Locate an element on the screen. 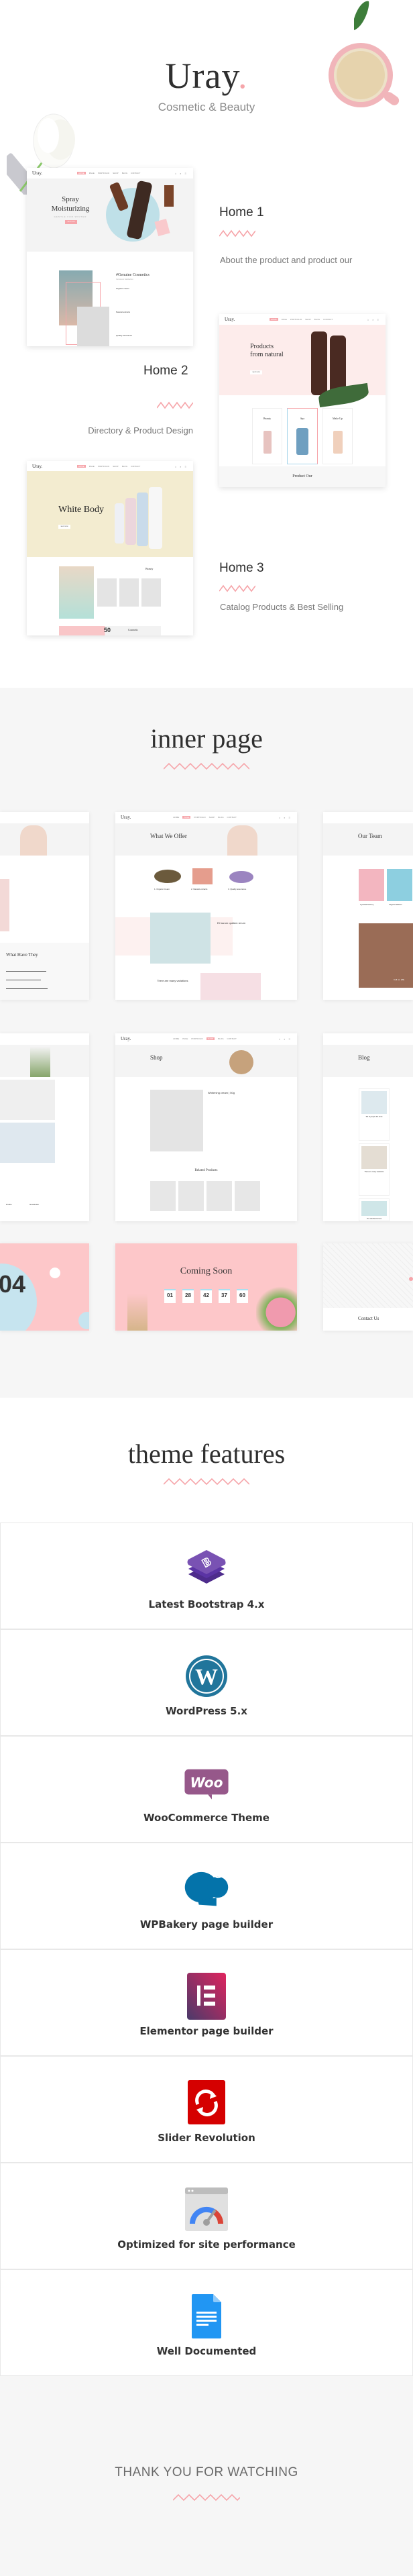 The height and width of the screenshot is (2576, 413). category-makeup-label: Make Up is located at coordinates (338, 418).